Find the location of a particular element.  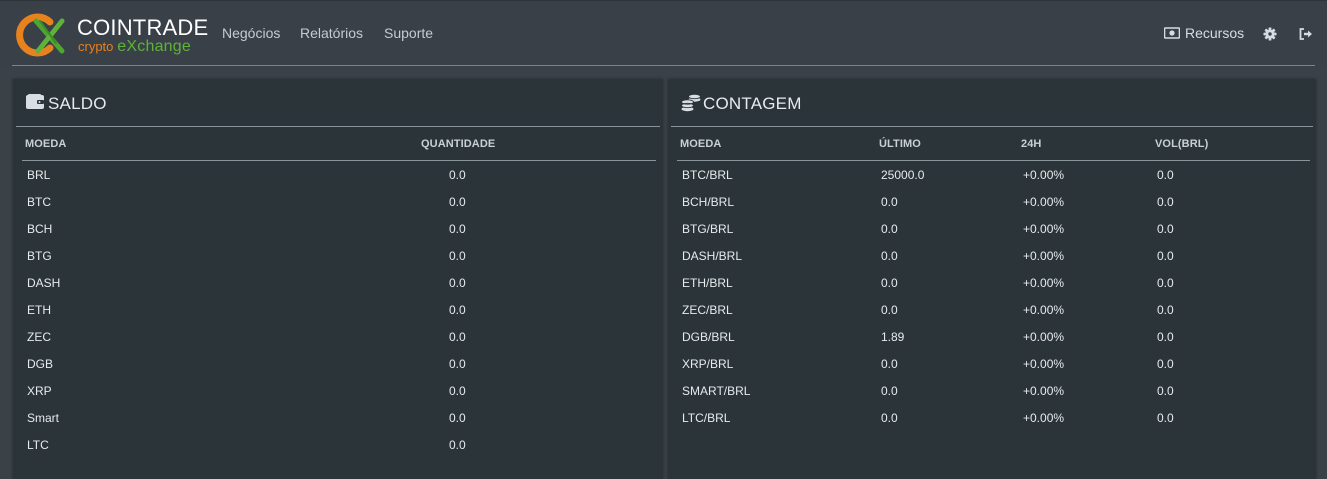

table-row: LTC/BRL 0.0 +0.00% 0.0 is located at coordinates (992, 417).